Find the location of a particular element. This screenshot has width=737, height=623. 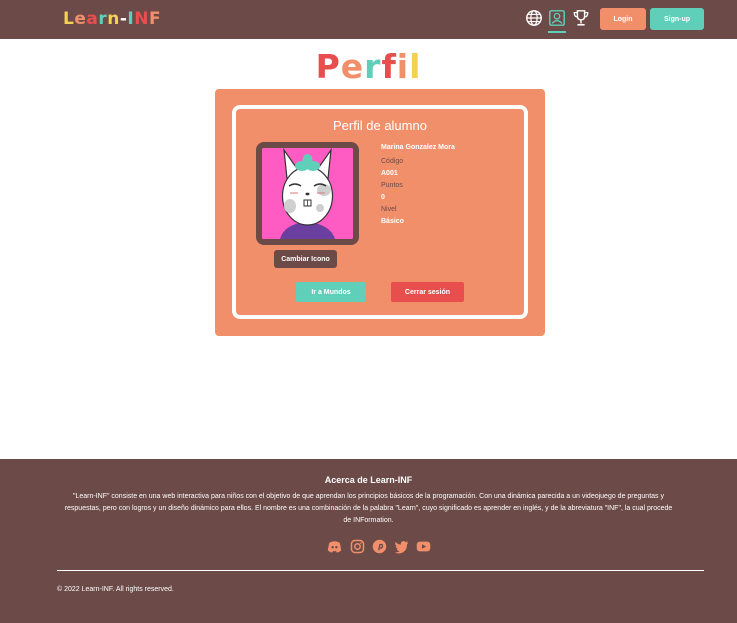

discord-icon is located at coordinates (334, 546).